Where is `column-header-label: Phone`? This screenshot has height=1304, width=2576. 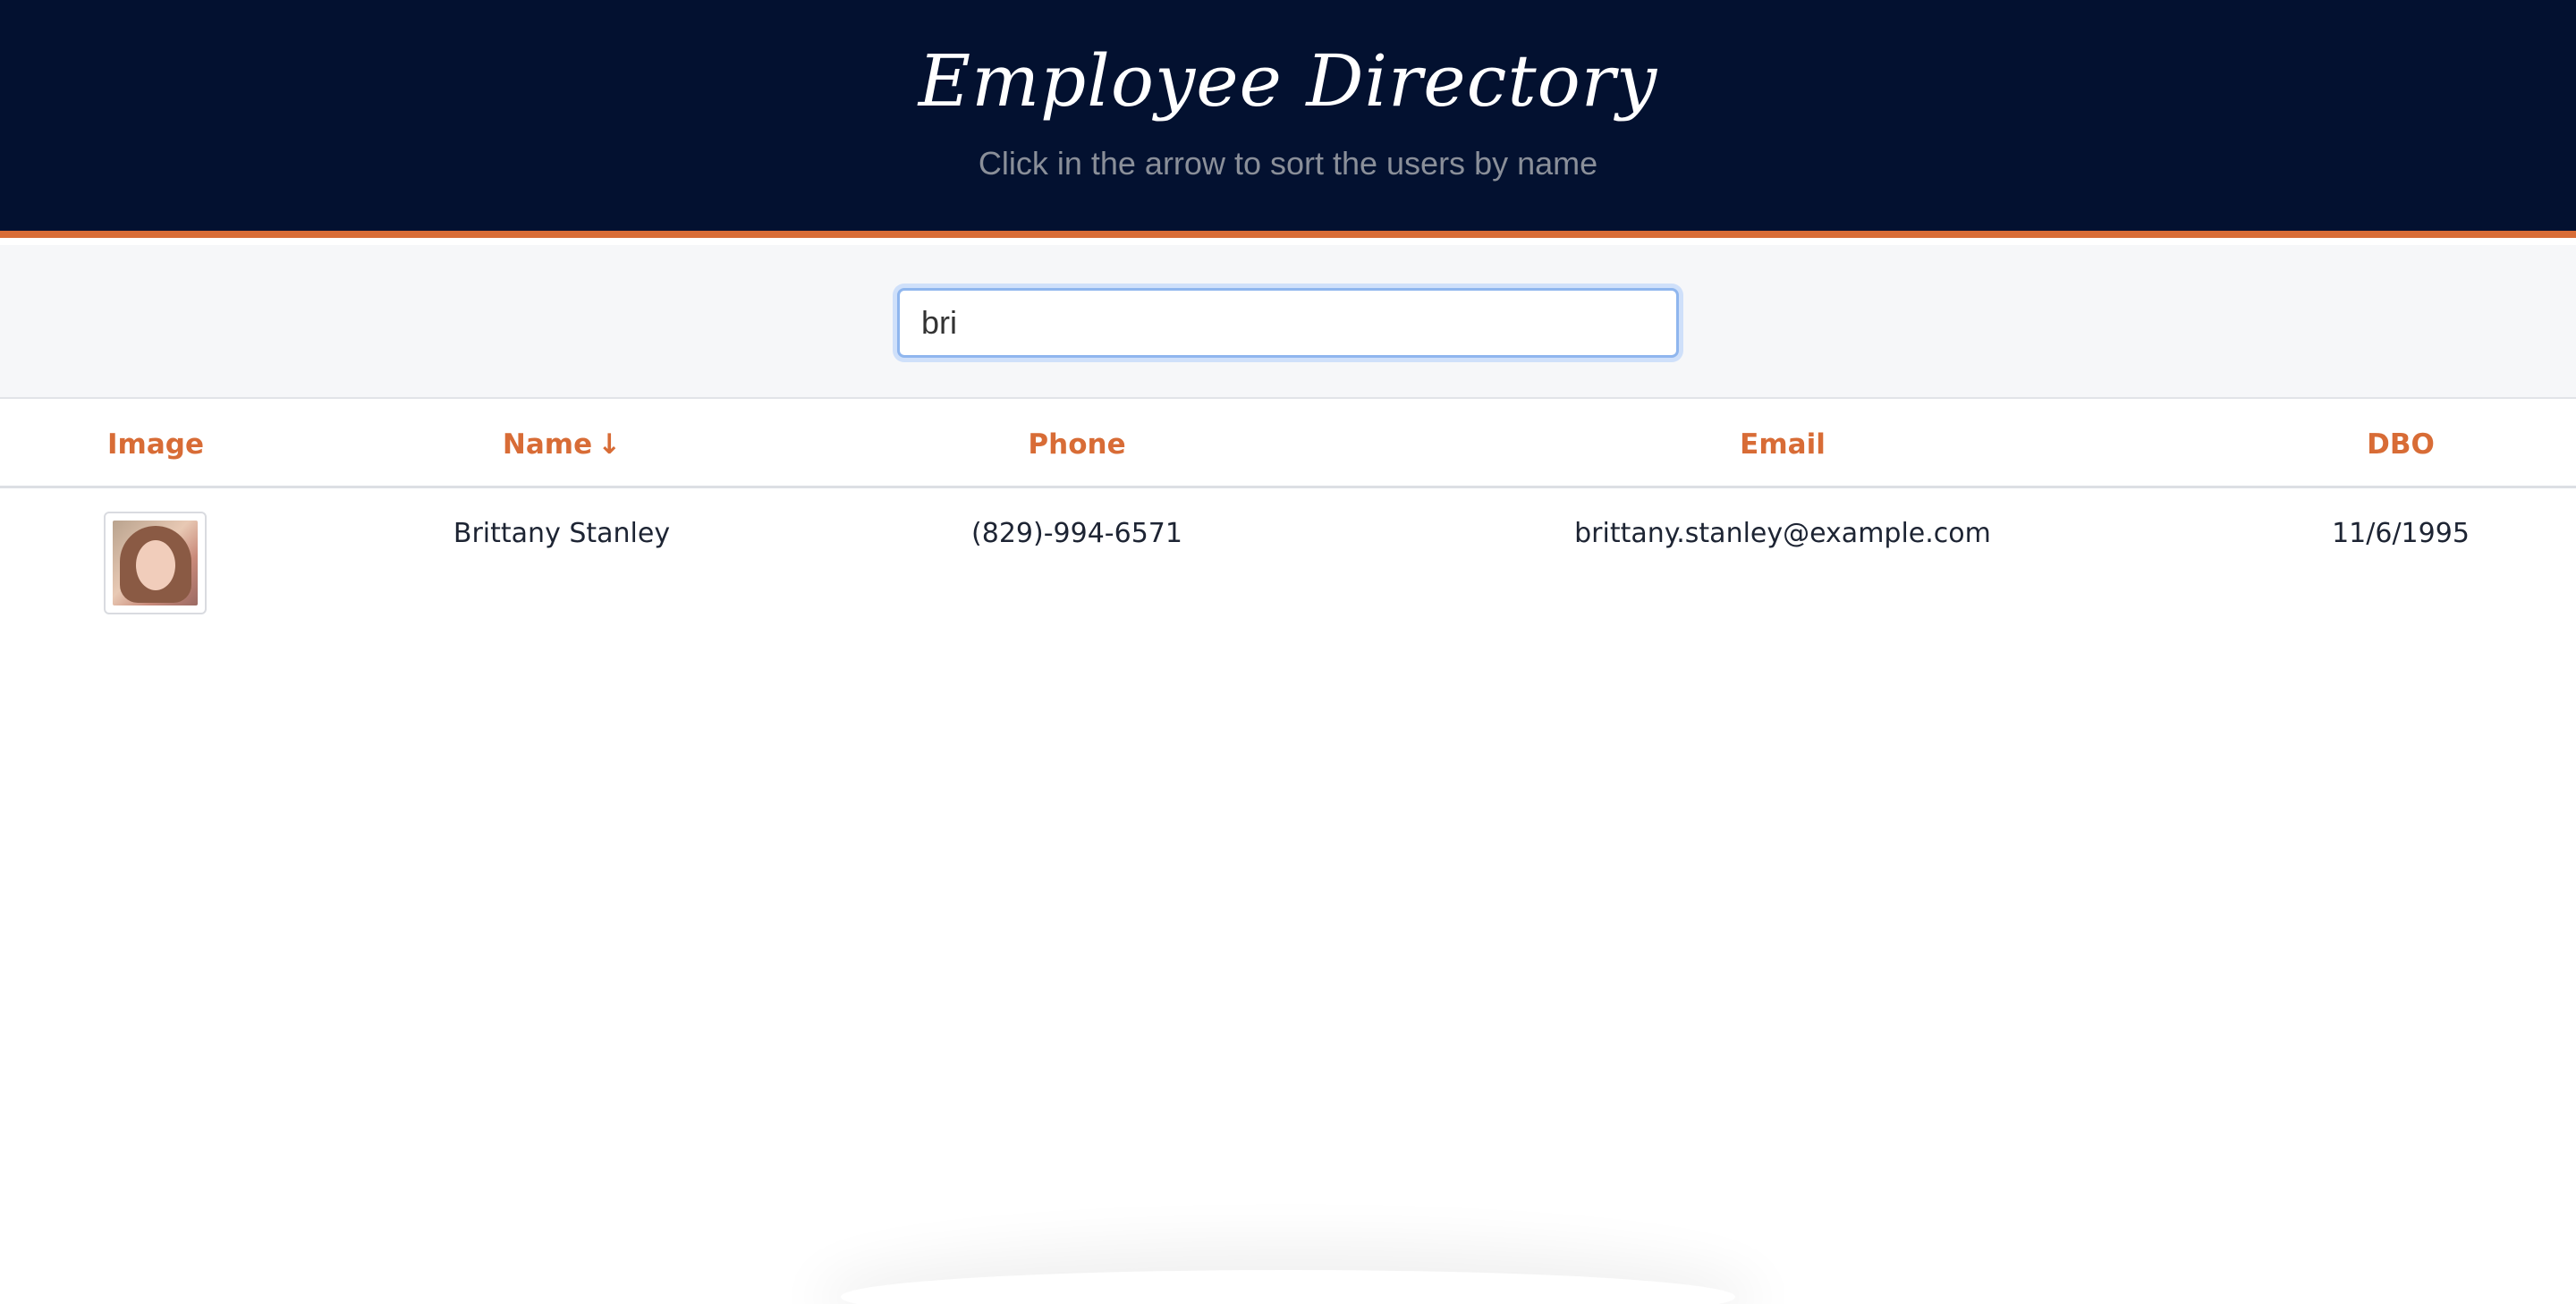 column-header-label: Phone is located at coordinates (1077, 445).